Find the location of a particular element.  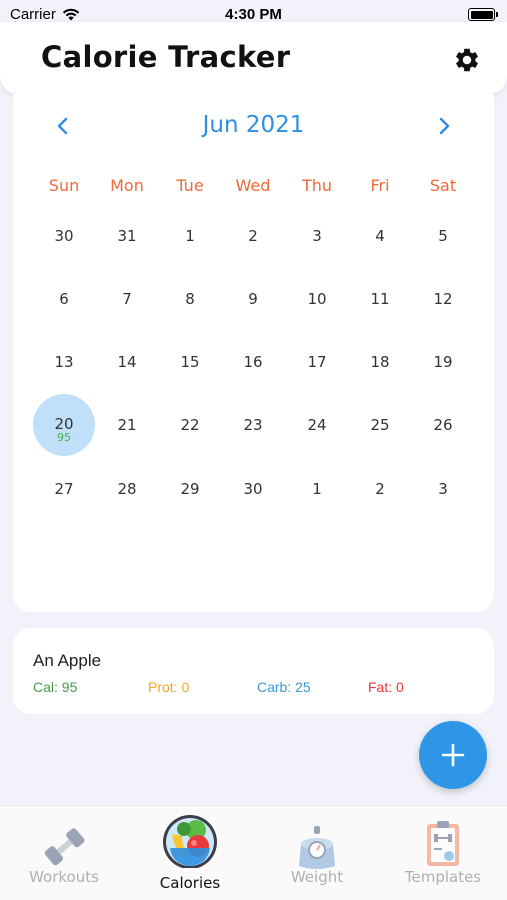

calendar-day: 31 is located at coordinates (127, 236).